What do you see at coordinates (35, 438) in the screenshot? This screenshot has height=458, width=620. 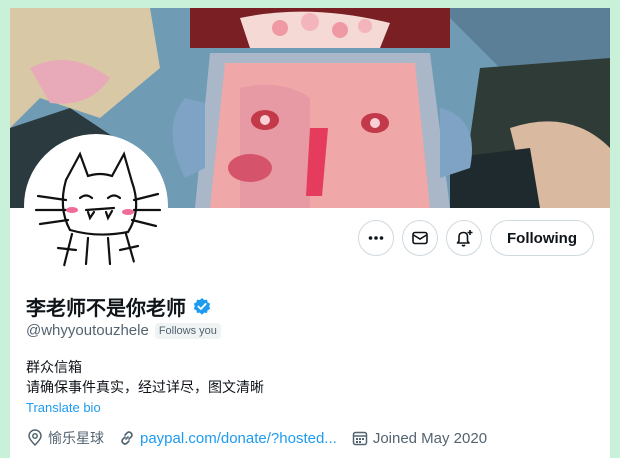 I see `location-pin-icon` at bounding box center [35, 438].